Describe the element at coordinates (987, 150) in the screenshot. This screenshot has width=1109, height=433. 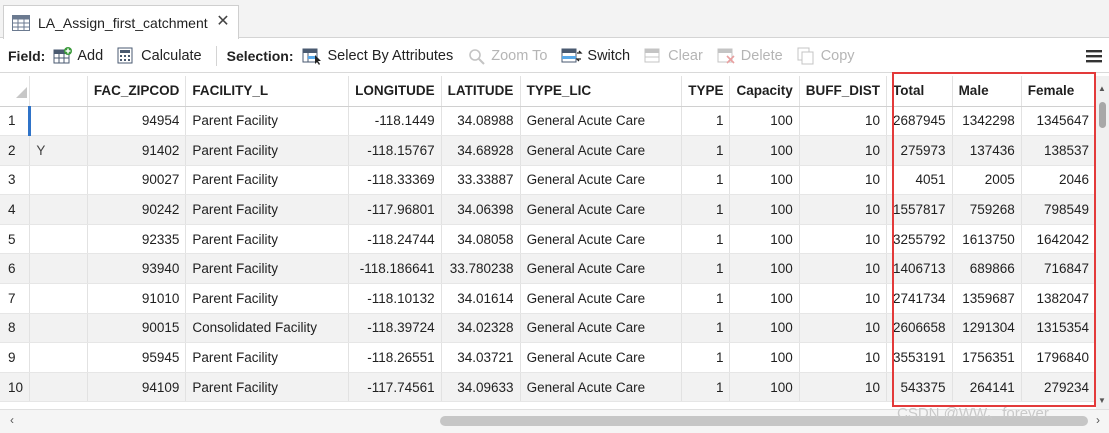
I see `cell-male: 137436` at that location.